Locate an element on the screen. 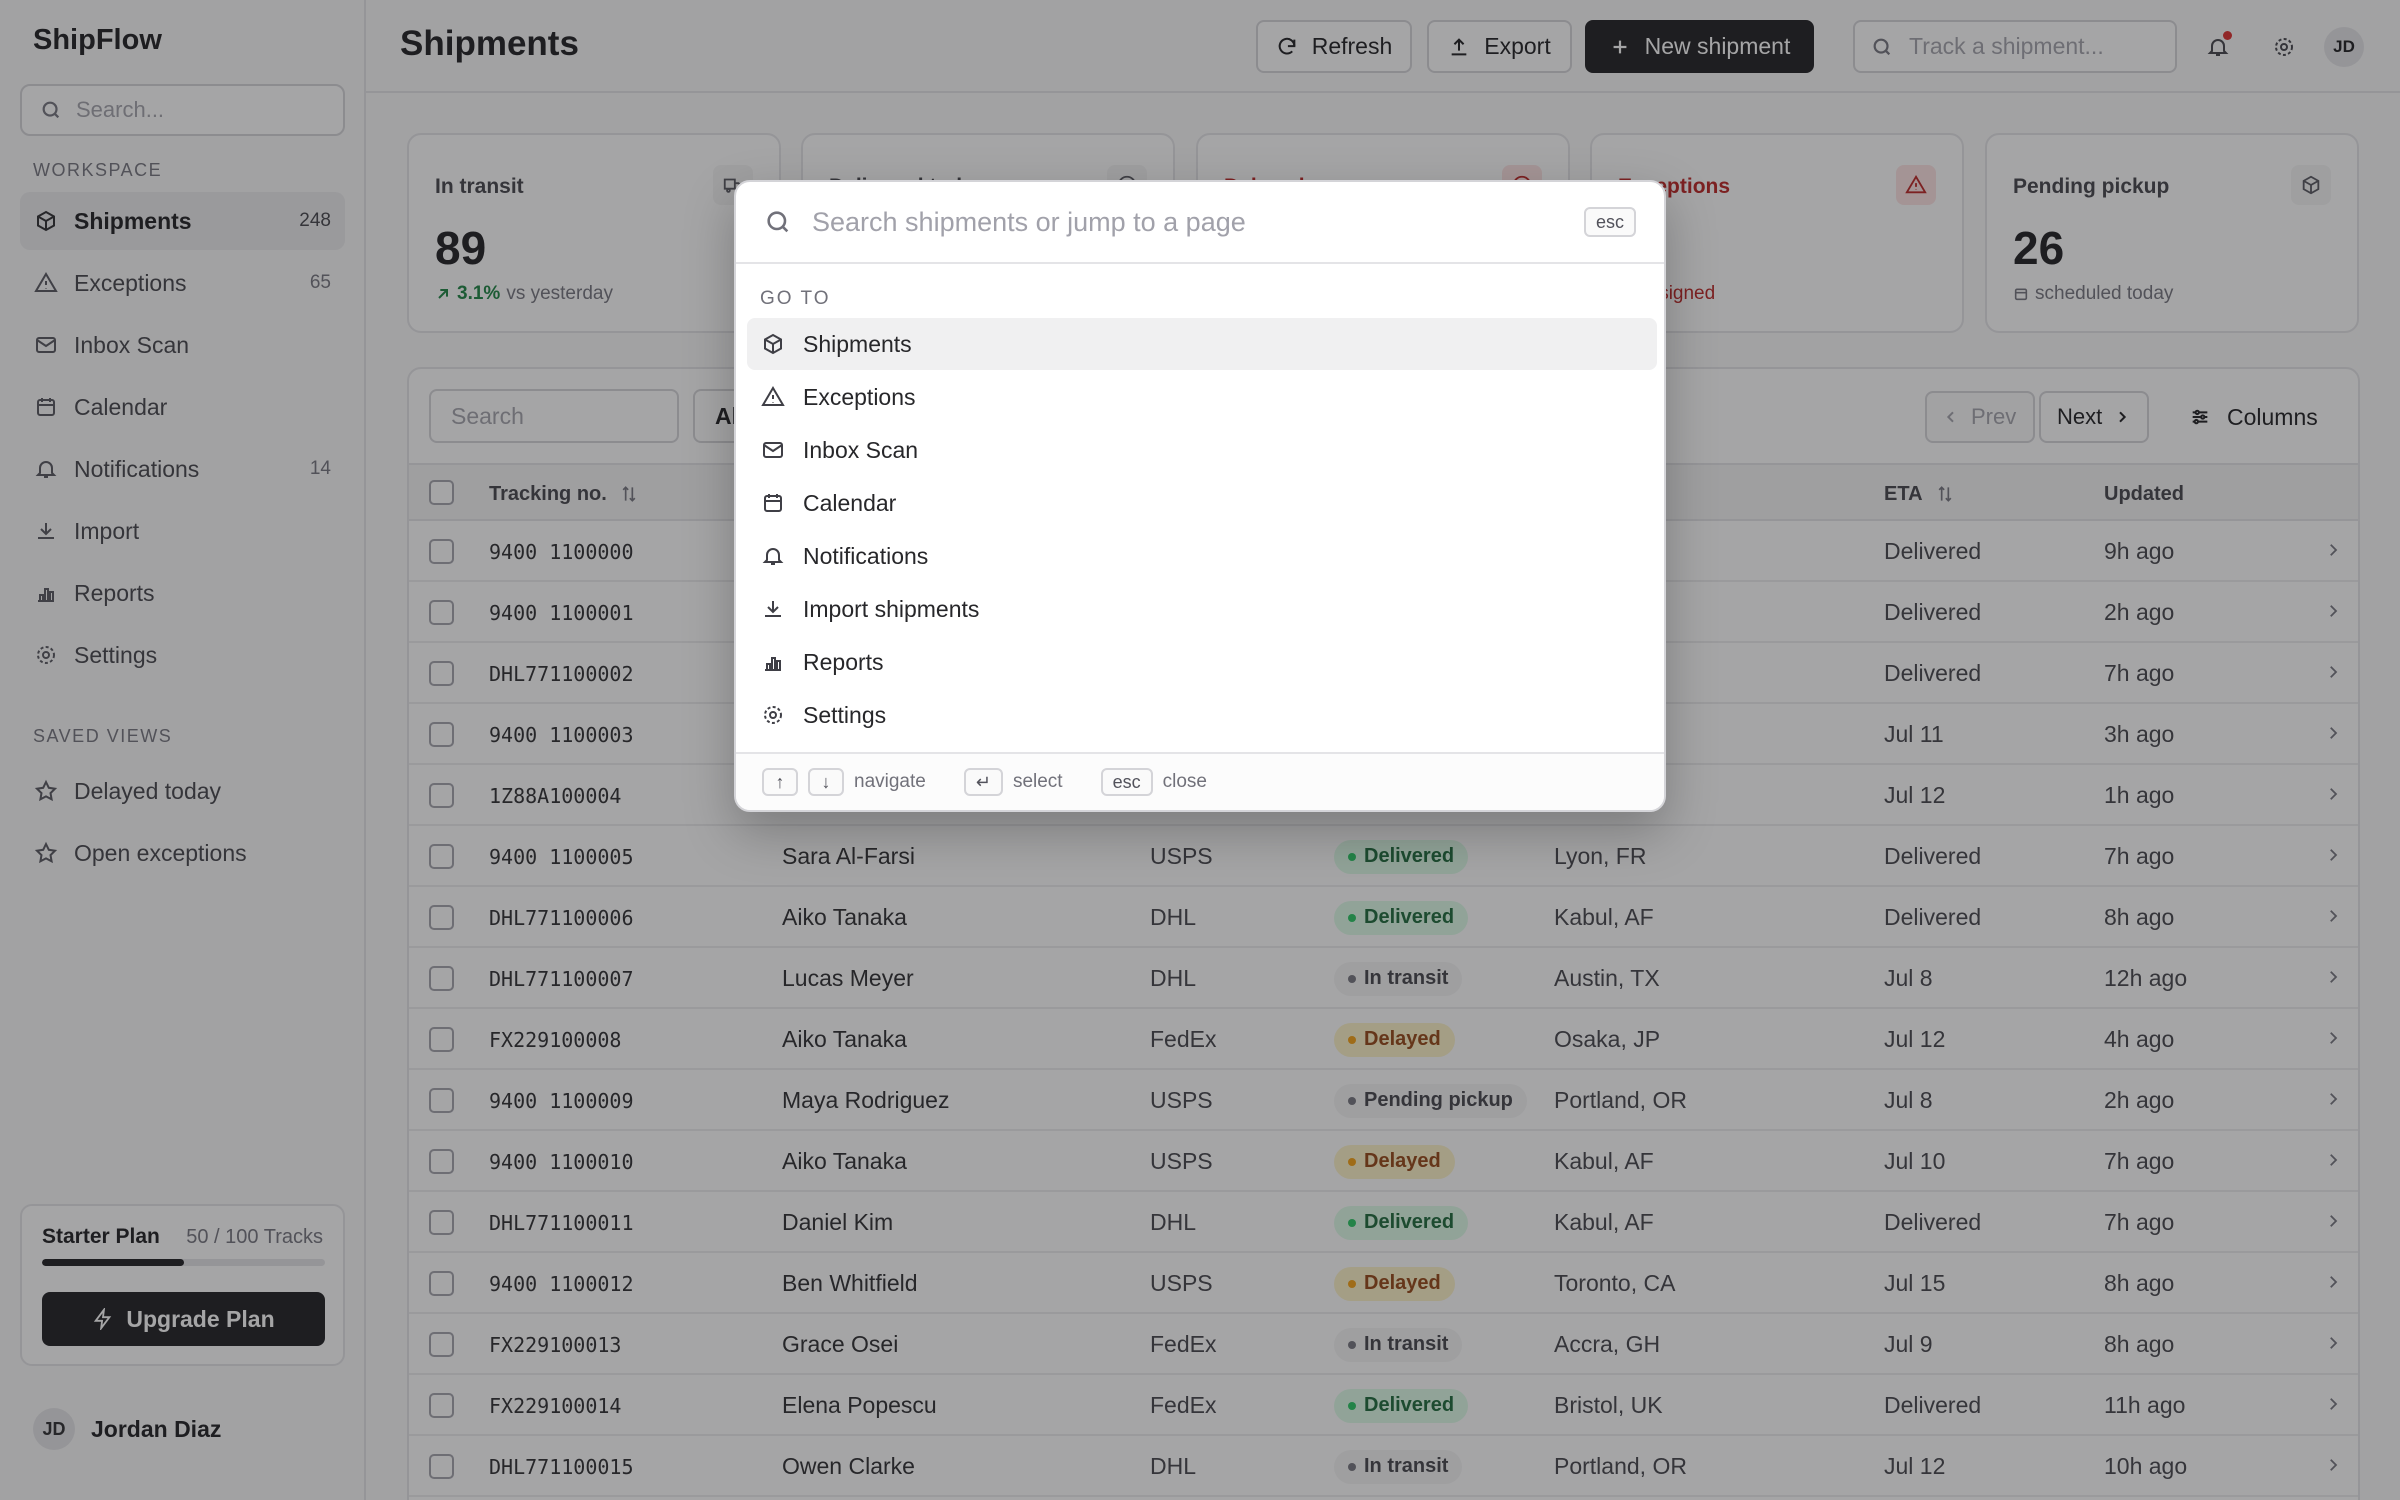 Image resolution: width=2400 pixels, height=1500 pixels. palette-item-shipments: Shipments is located at coordinates (1202, 344).